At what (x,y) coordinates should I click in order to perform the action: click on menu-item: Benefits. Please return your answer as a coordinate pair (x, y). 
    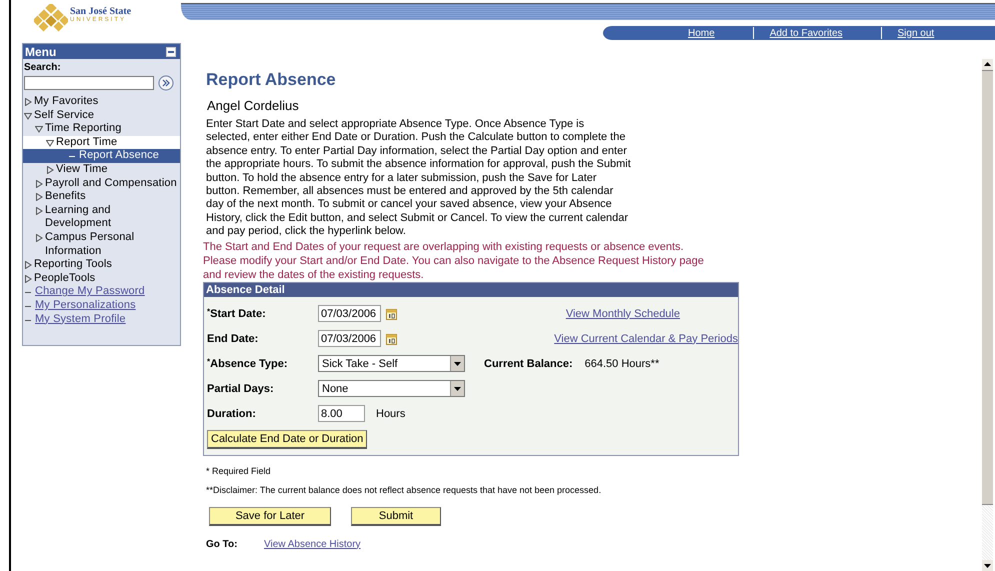
    Looking at the image, I should click on (101, 197).